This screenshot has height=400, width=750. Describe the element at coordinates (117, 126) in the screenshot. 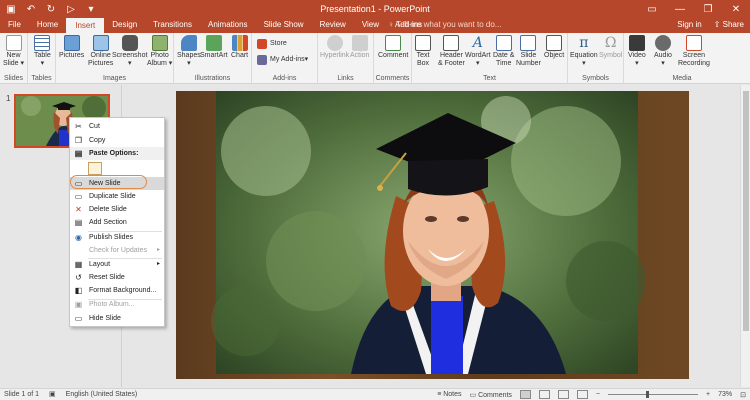

I see `menu-item-cut: ✂ Cut` at that location.